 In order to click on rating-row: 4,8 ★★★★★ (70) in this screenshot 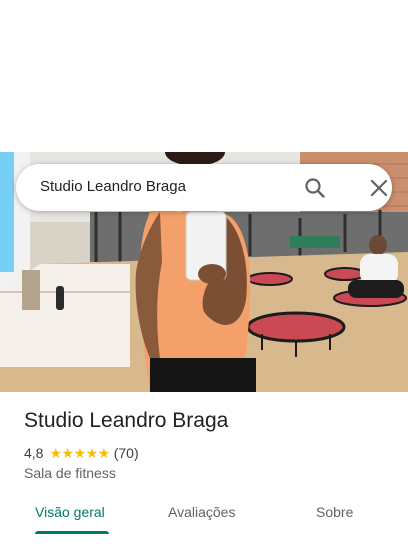, I will do `click(81, 453)`.